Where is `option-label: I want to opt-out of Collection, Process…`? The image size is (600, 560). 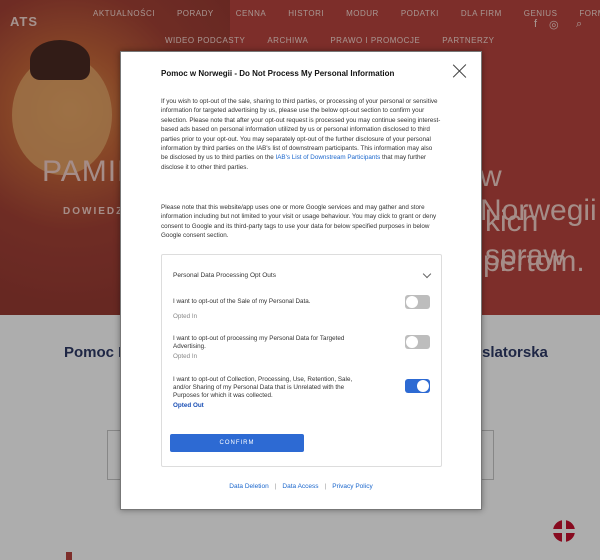 option-label: I want to opt-out of Collection, Process… is located at coordinates (263, 387).